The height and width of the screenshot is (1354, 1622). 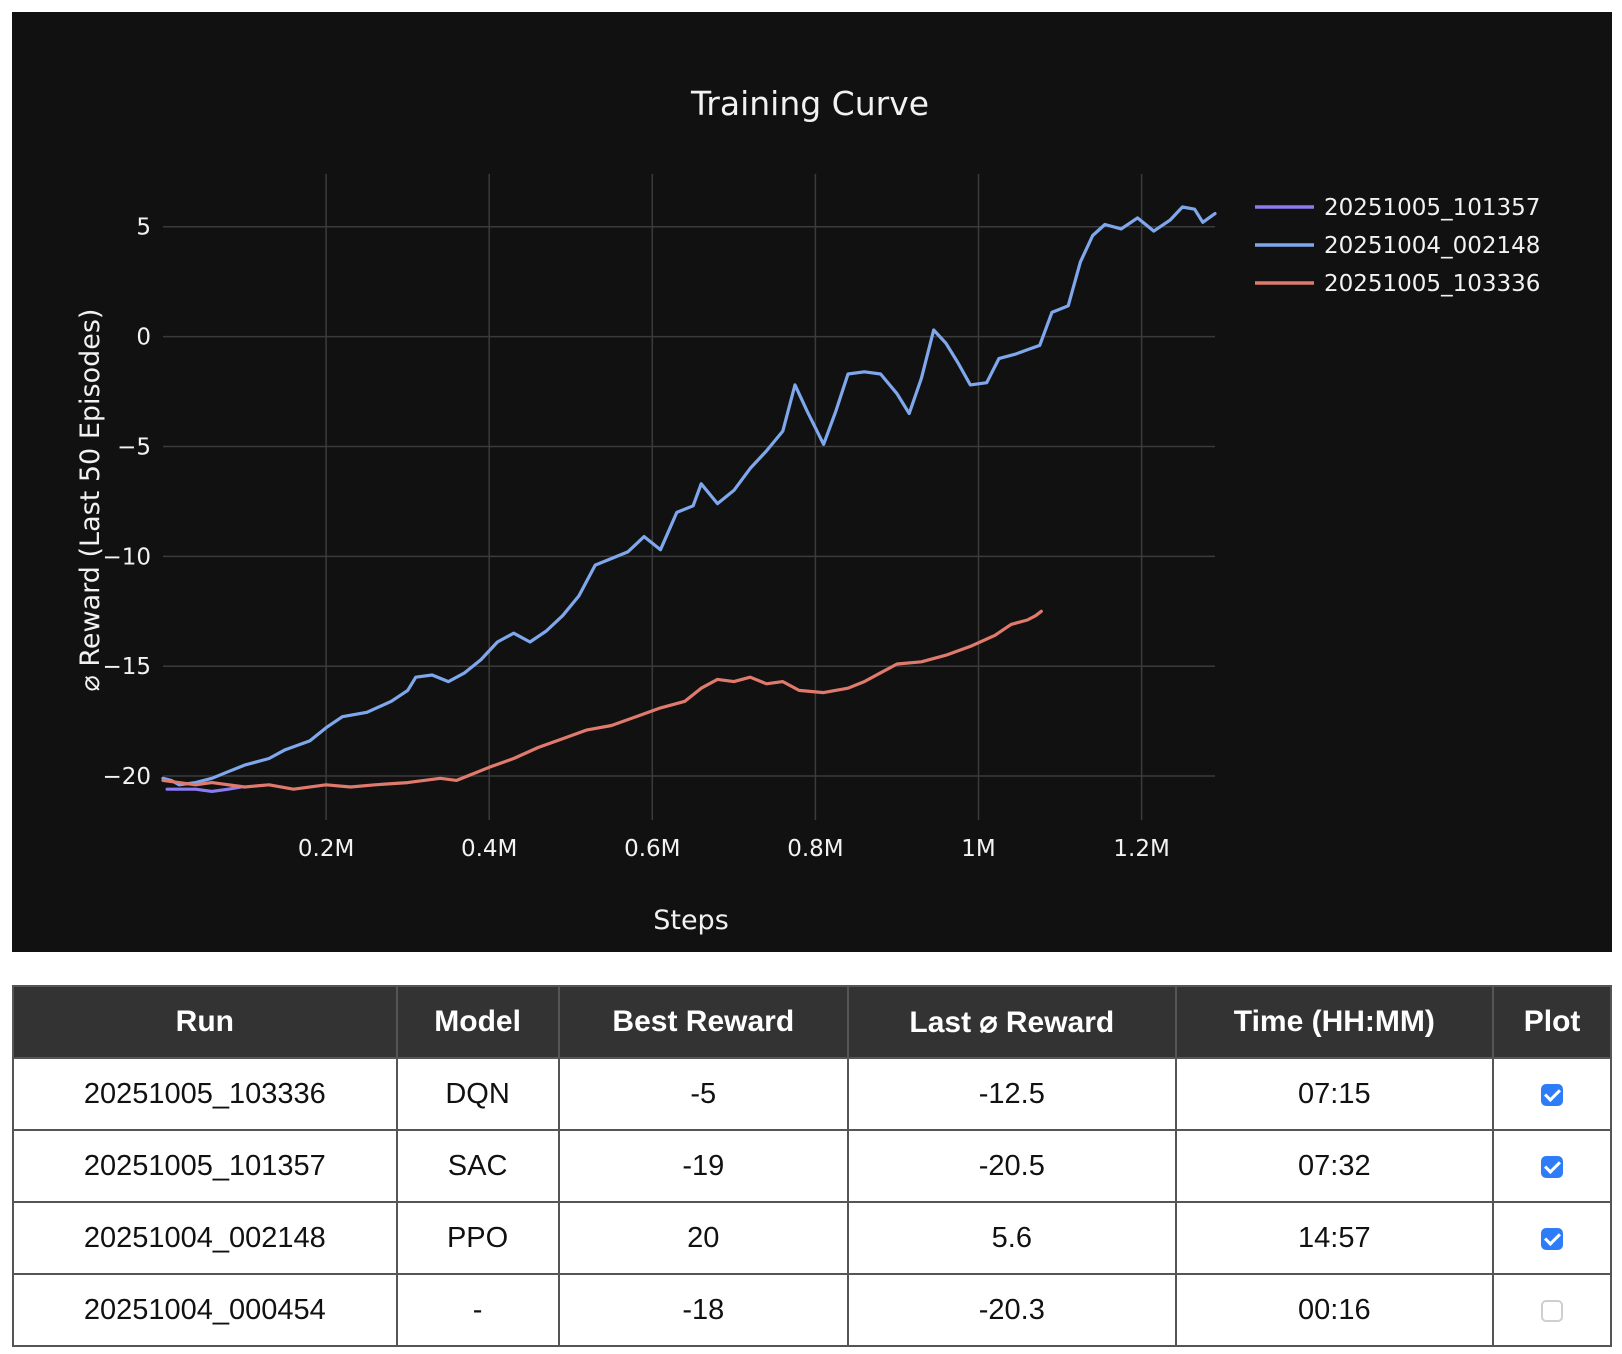 What do you see at coordinates (489, 849) in the screenshot?
I see `x-tick-label: 0.4M` at bounding box center [489, 849].